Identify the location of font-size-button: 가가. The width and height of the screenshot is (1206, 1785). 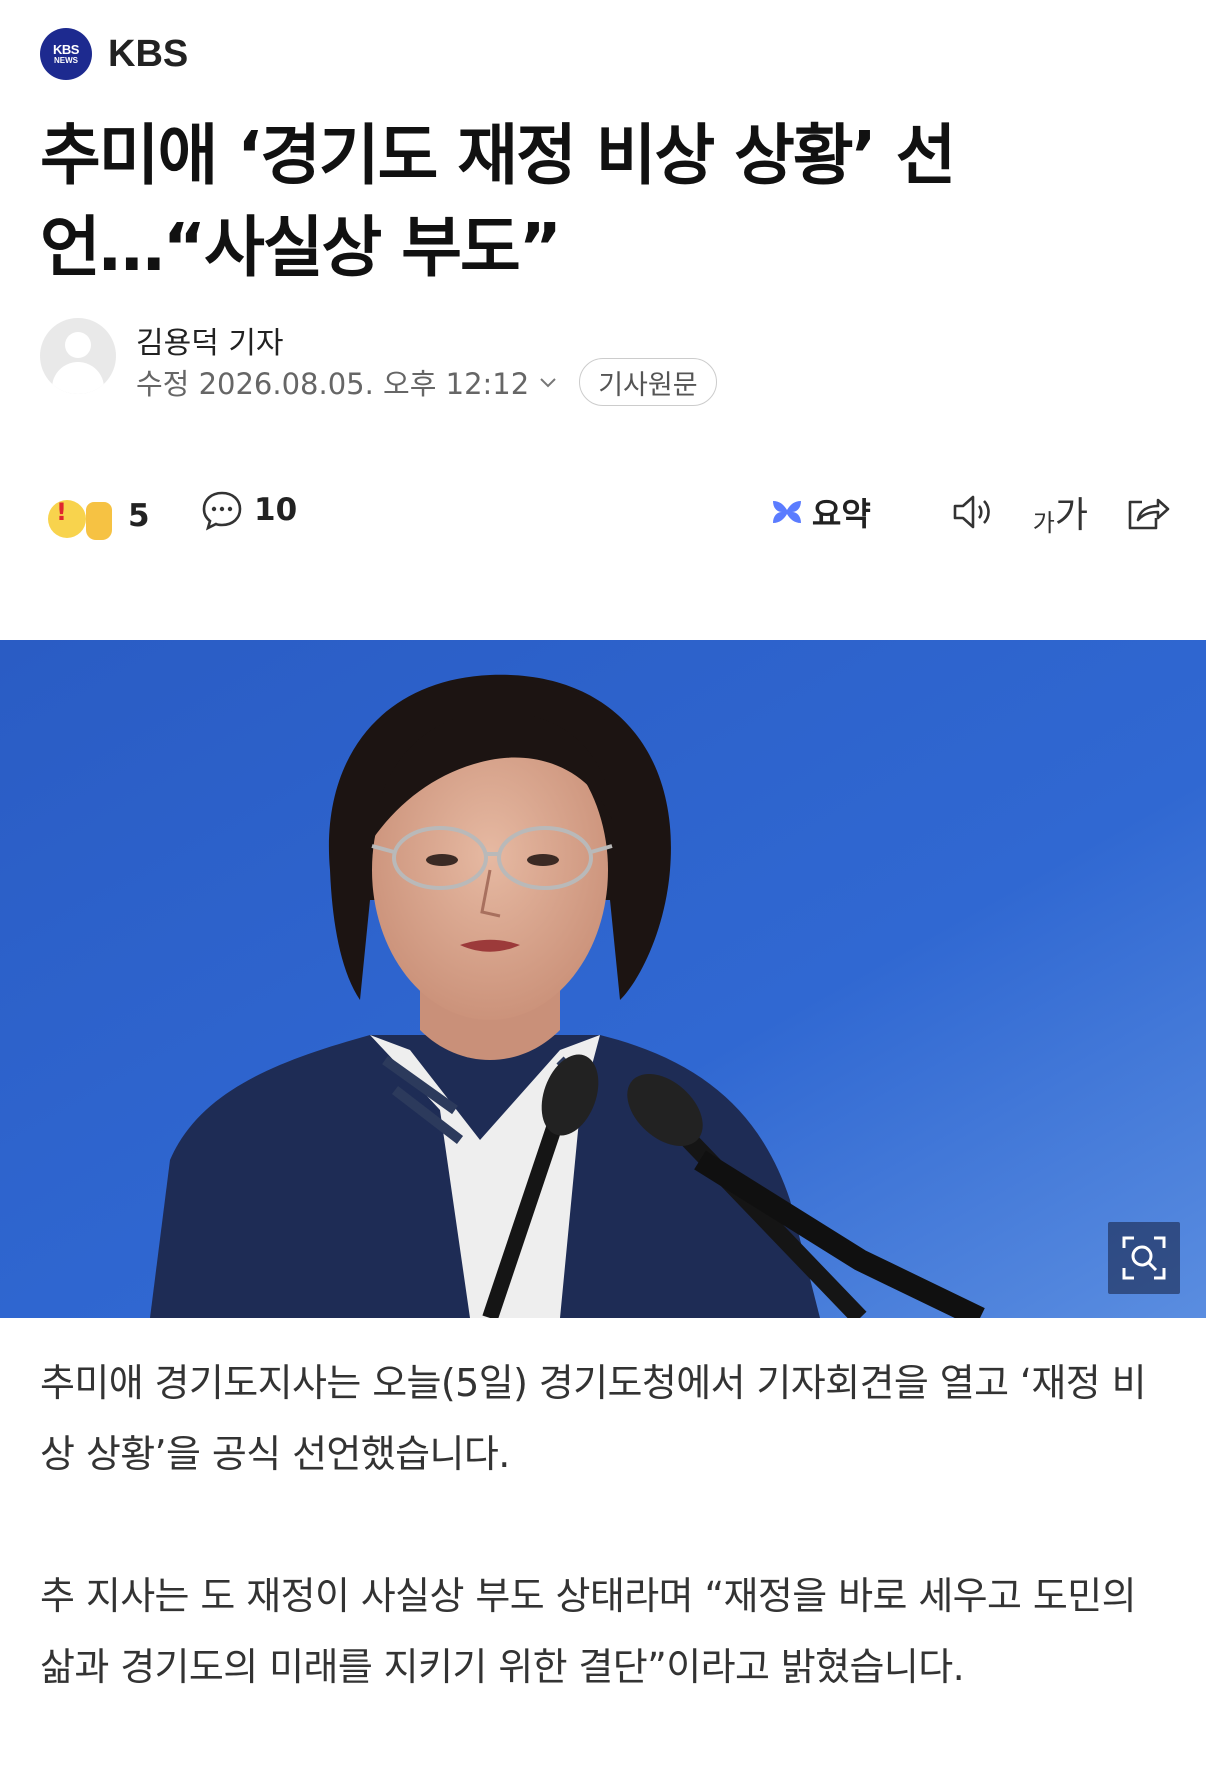
(1060, 512).